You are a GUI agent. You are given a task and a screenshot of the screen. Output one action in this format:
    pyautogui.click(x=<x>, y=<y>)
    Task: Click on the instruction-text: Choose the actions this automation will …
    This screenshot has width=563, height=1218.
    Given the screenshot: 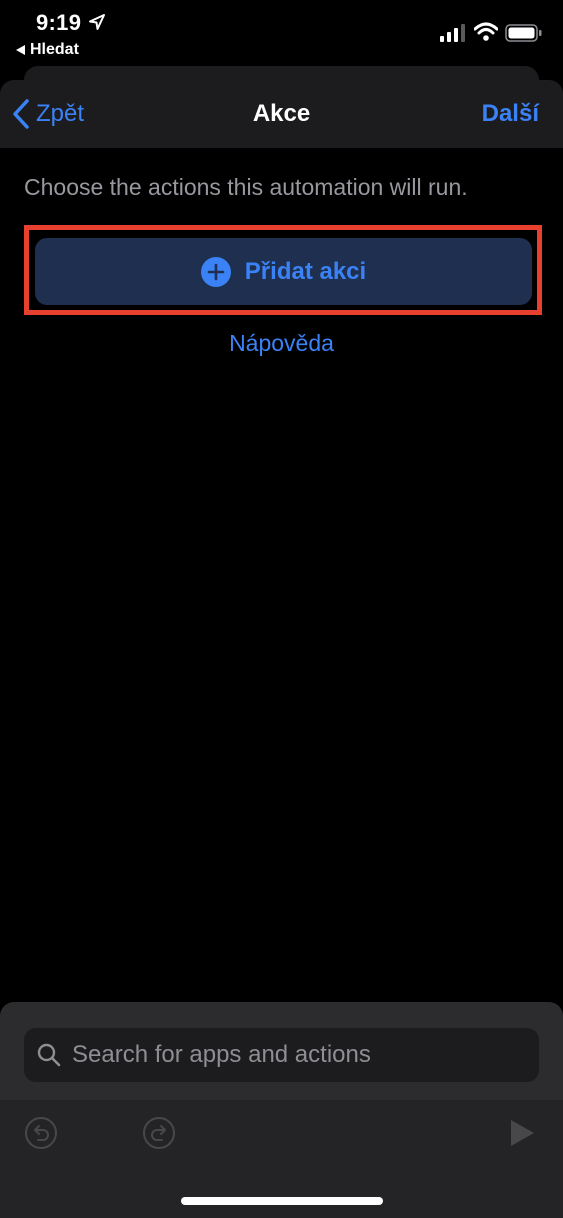 What is the action you would take?
    pyautogui.click(x=246, y=187)
    